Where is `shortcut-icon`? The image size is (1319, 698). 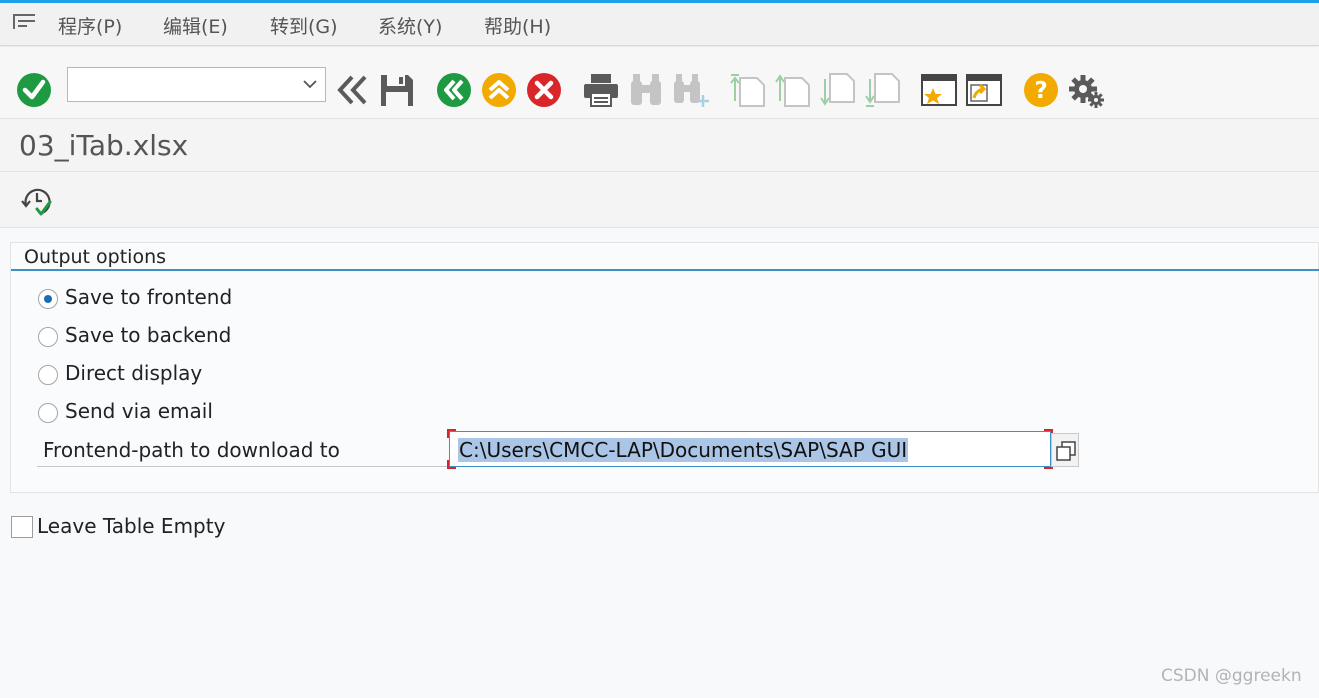 shortcut-icon is located at coordinates (984, 90).